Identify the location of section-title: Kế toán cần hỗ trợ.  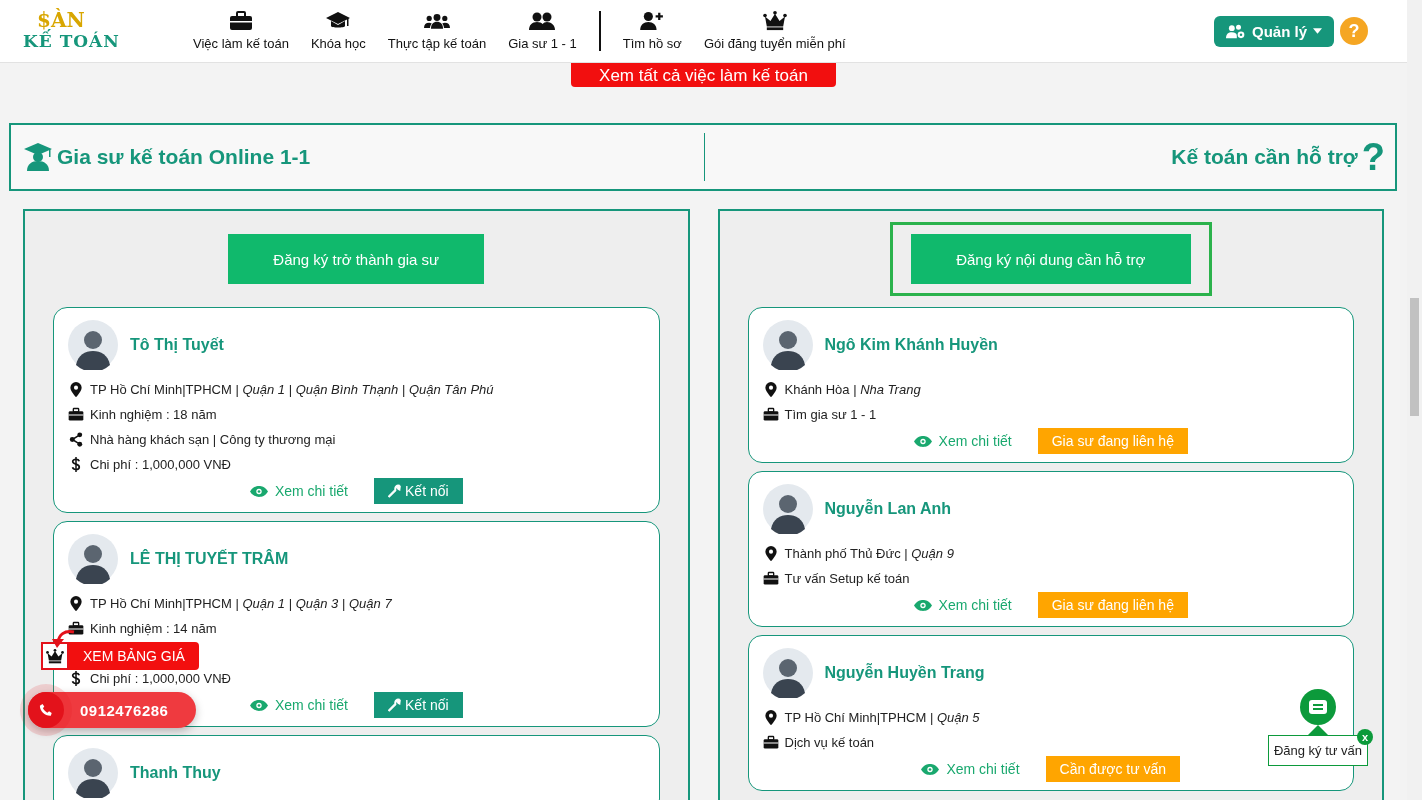
(1264, 157).